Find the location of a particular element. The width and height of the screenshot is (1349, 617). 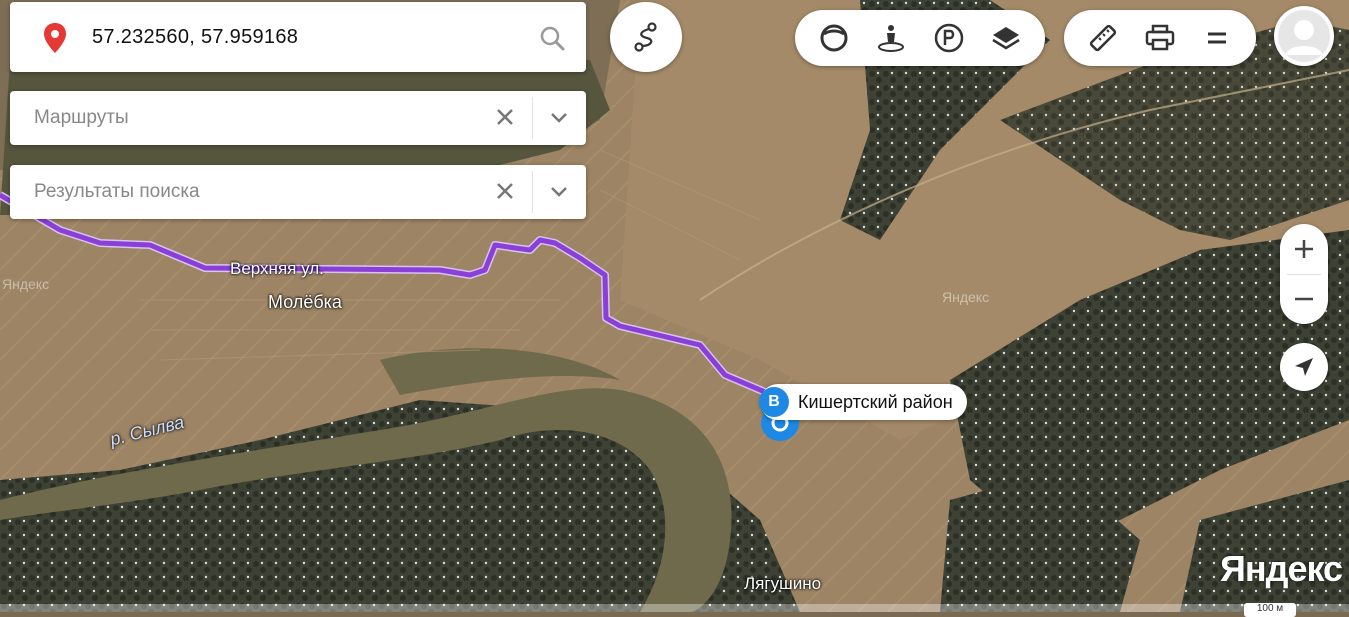

geolocation-icon is located at coordinates (1304, 367).